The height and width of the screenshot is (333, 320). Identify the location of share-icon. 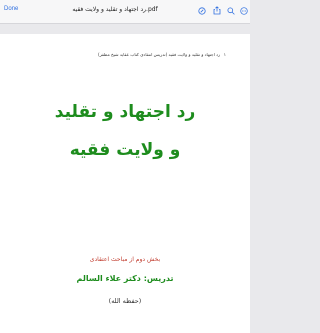
(216, 10).